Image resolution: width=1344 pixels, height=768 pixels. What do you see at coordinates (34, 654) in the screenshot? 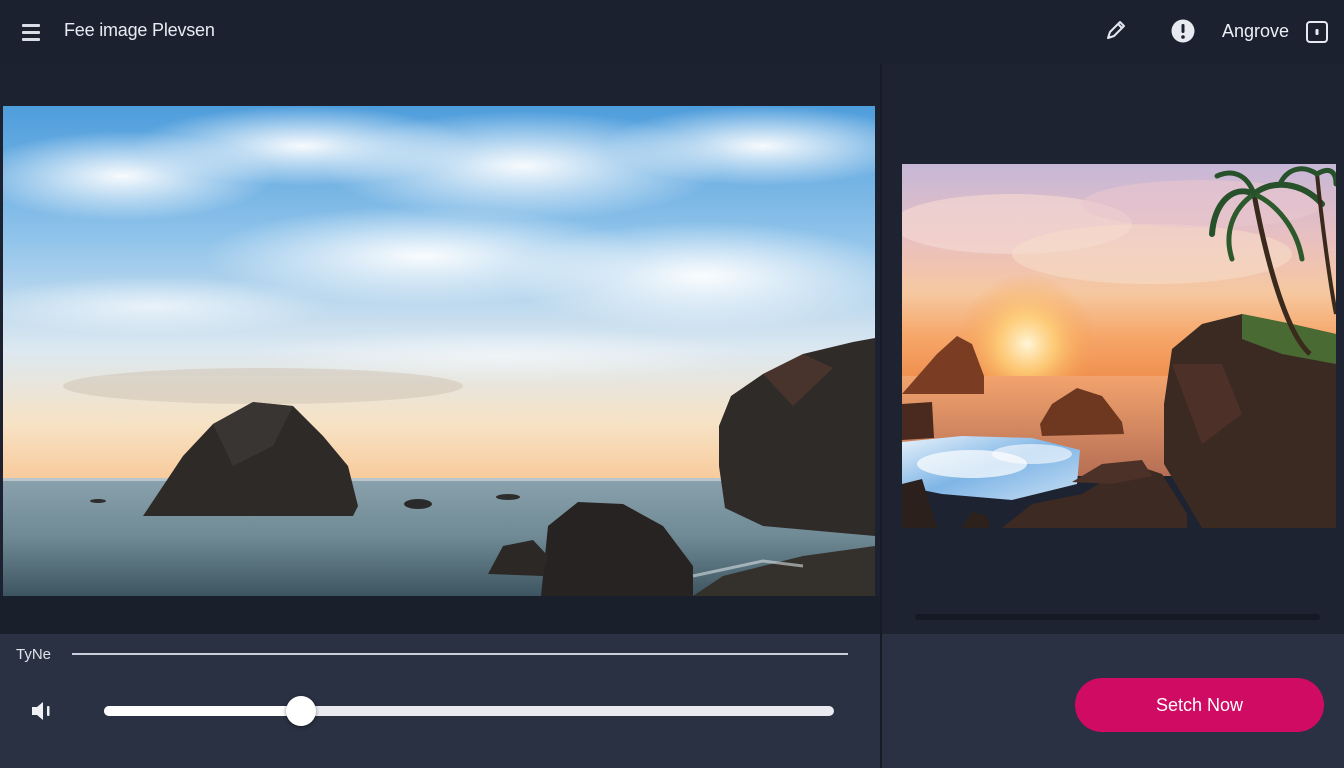
I see `type-label: TyNe` at bounding box center [34, 654].